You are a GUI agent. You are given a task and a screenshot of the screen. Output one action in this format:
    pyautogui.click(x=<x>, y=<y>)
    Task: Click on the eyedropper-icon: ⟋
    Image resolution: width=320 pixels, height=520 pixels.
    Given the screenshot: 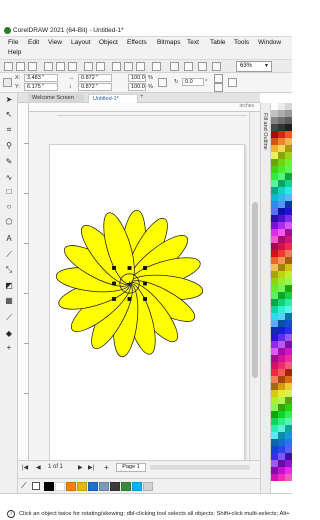 What is the action you would take?
    pyautogui.click(x=24, y=486)
    